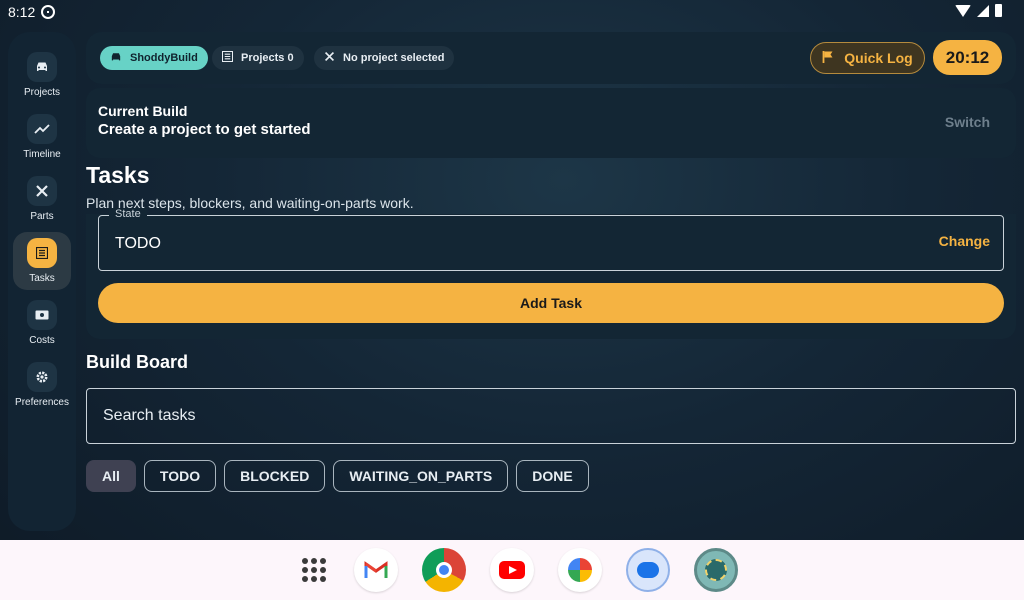 Image resolution: width=1024 pixels, height=600 pixels. I want to click on messages-icon, so click(648, 570).